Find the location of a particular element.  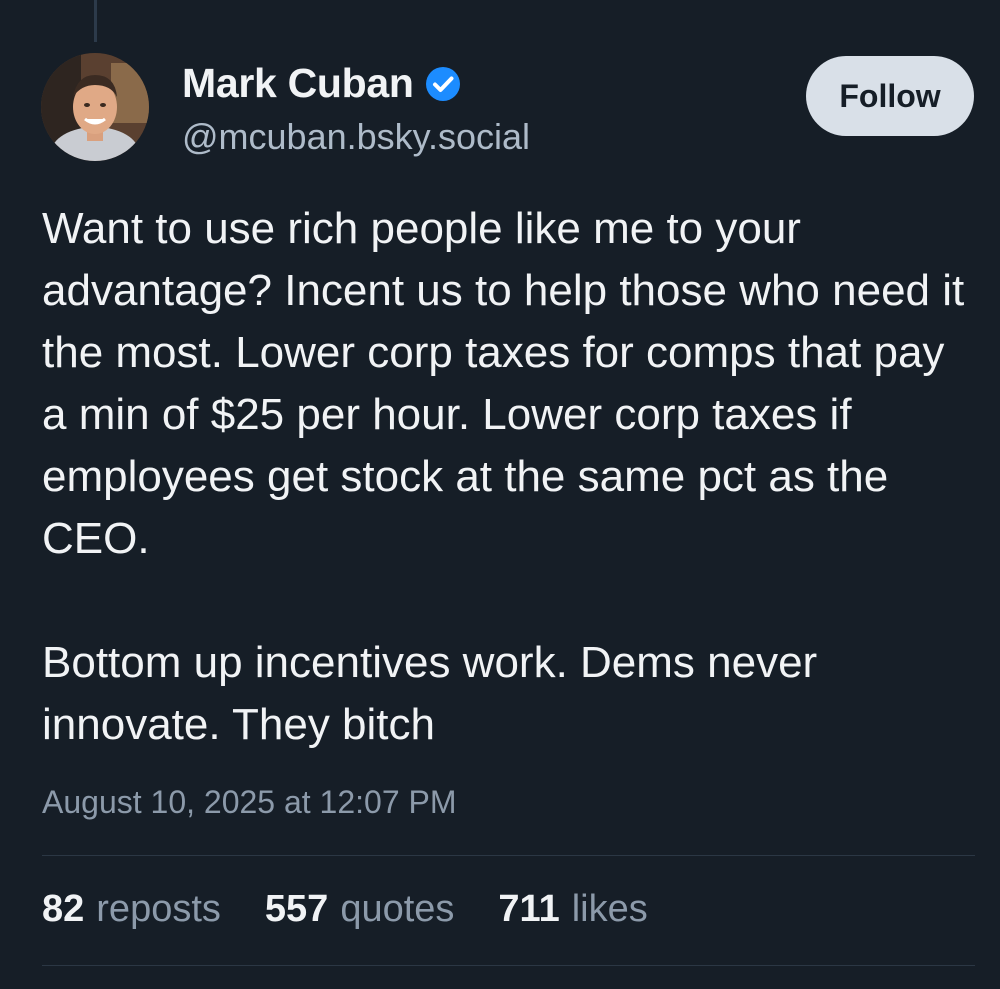

post-stats: 82 reposts 557 quotes 711 likes is located at coordinates (345, 909).